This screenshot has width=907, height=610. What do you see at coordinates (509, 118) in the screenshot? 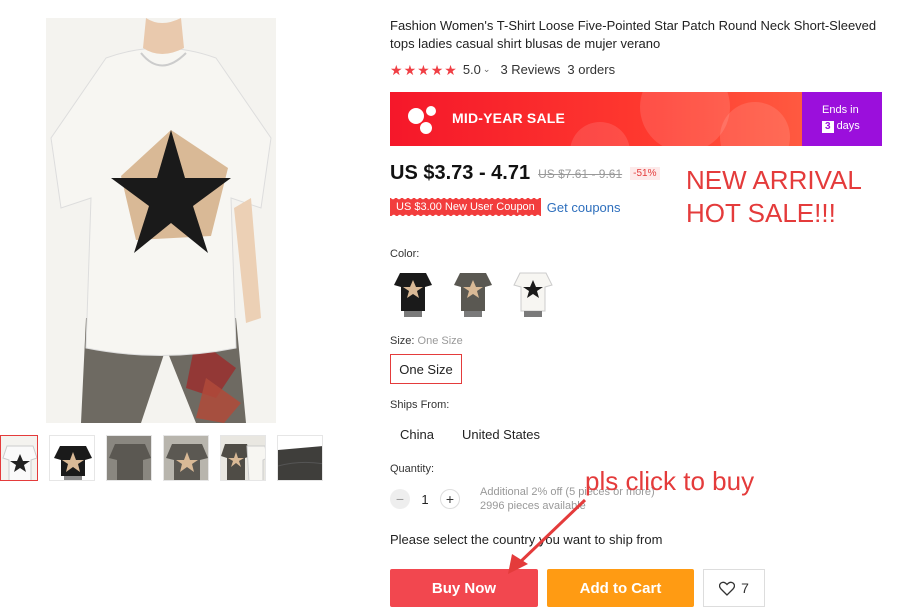
I see `sale-label: MID-YEAR SALE` at bounding box center [509, 118].